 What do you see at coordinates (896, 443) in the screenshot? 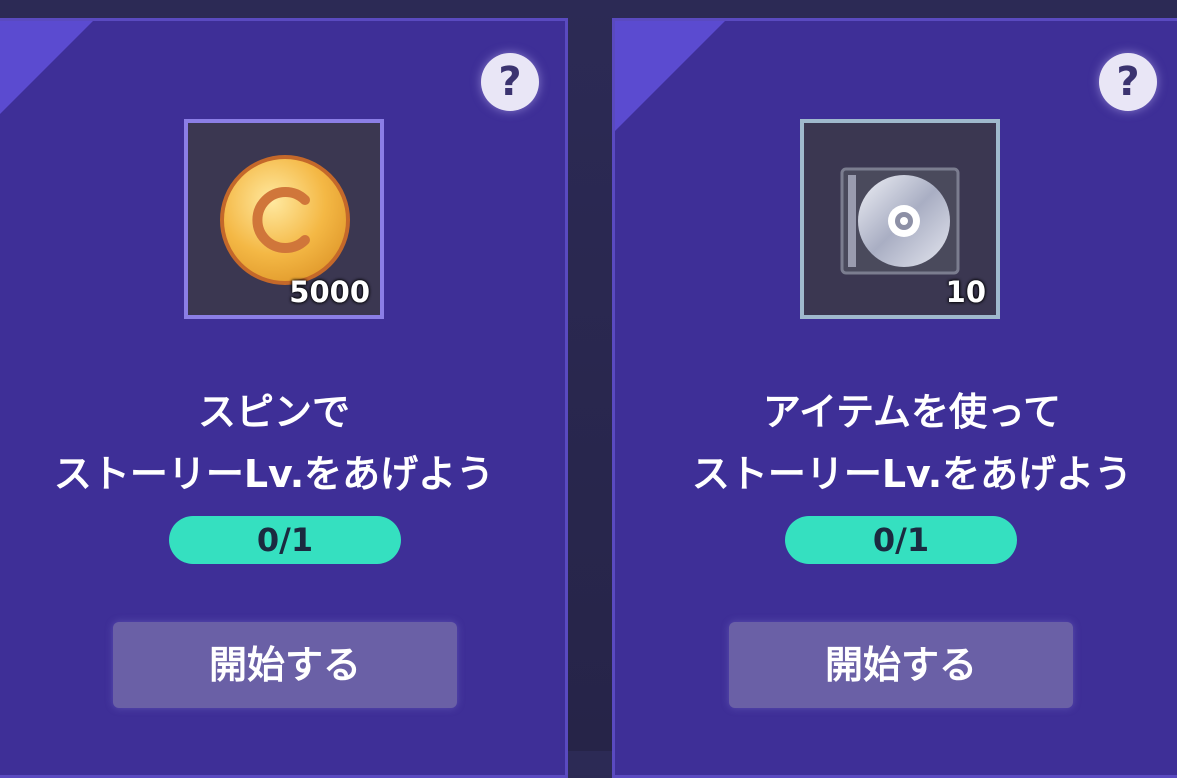
I see `mission-title: アイテムを使って ストーリーLv.をあげよう` at bounding box center [896, 443].